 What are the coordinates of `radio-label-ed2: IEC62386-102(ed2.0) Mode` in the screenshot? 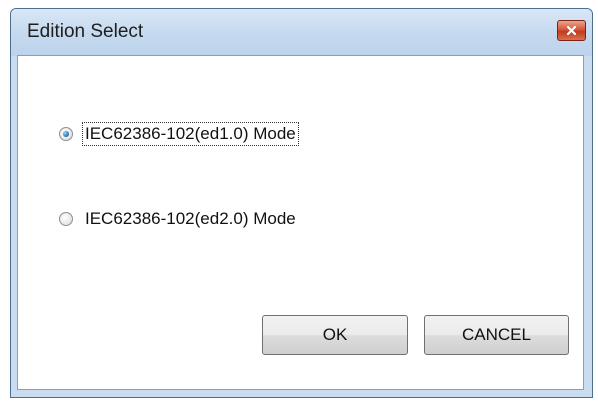 It's located at (190, 219).